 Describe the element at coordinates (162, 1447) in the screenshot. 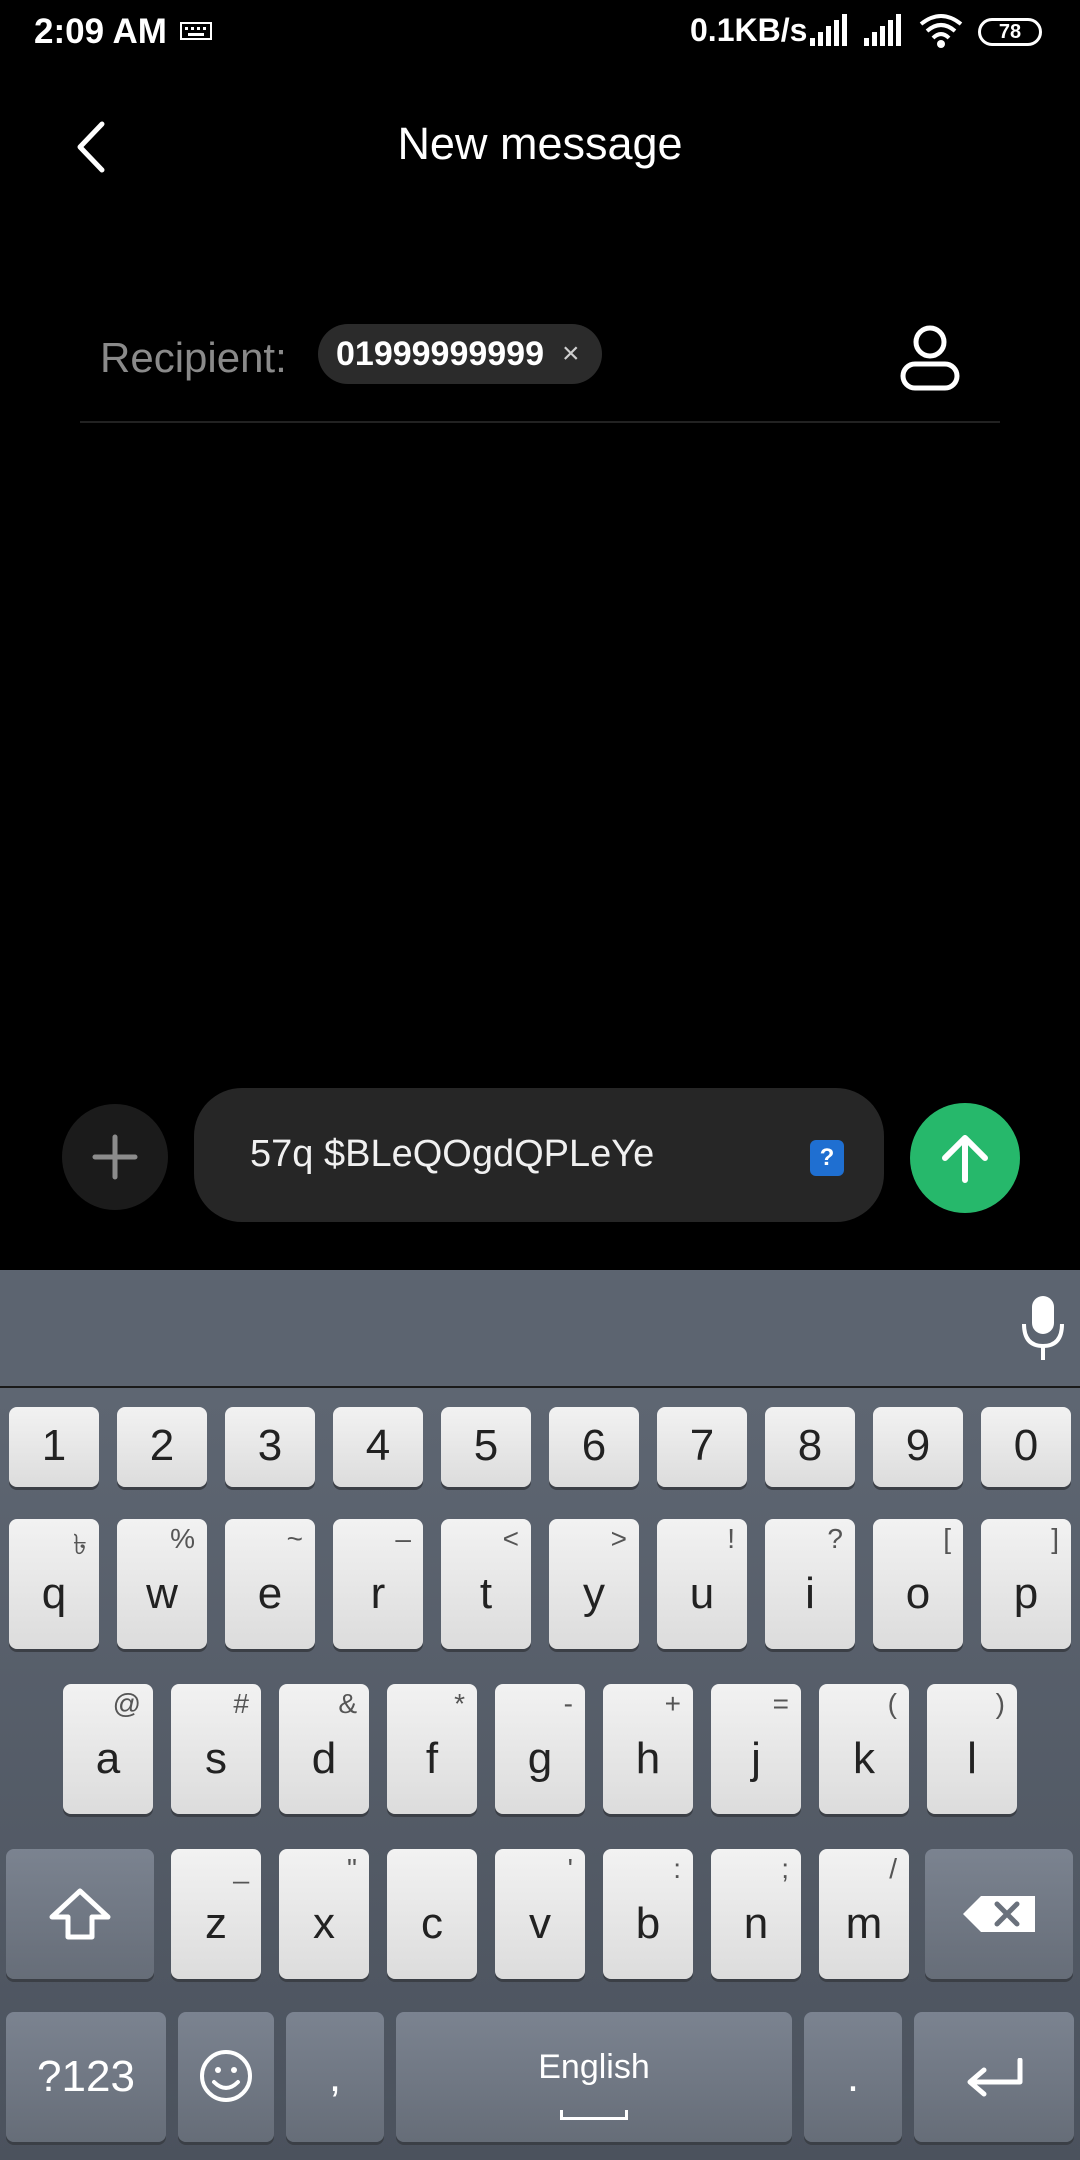

I see `key-2: 2` at that location.